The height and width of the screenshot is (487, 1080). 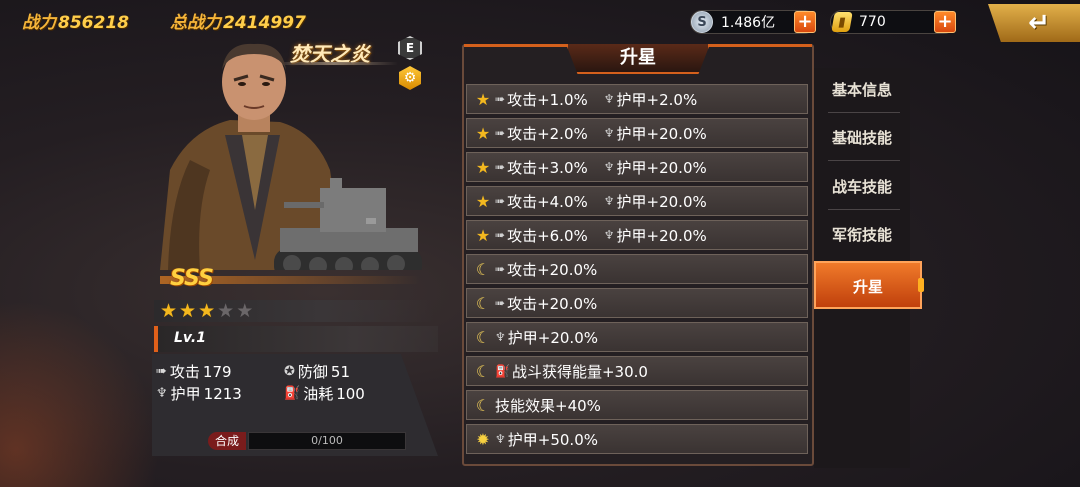 I want to click on upgrade-row: ★ ➠ 攻击+3.0% ♆ 护甲+20.0%, so click(x=637, y=167).